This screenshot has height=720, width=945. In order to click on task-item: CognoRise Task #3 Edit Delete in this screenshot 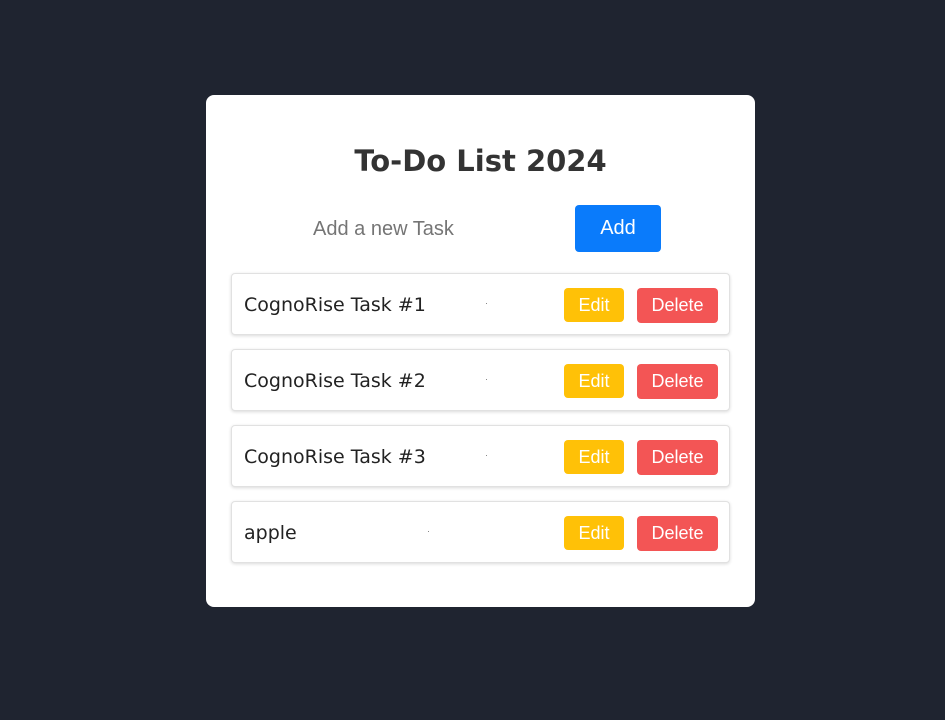, I will do `click(480, 456)`.